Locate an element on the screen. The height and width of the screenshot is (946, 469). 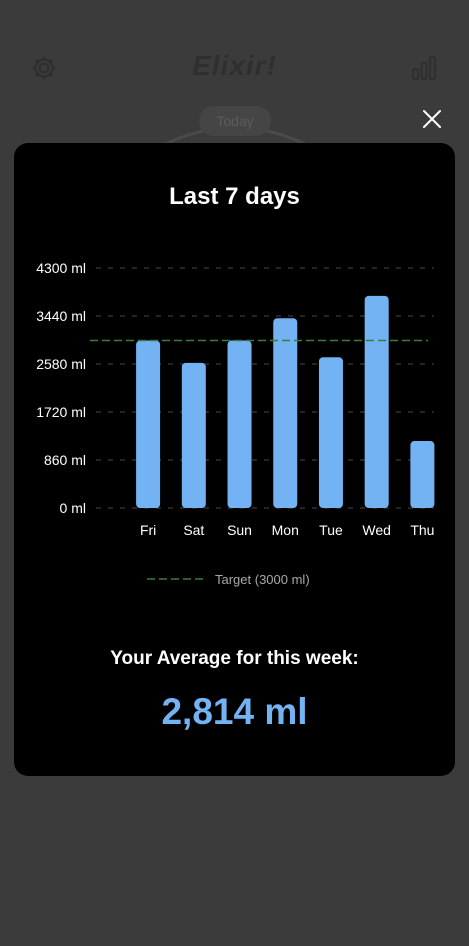
y-tick-label: 860 ml is located at coordinates (65, 460).